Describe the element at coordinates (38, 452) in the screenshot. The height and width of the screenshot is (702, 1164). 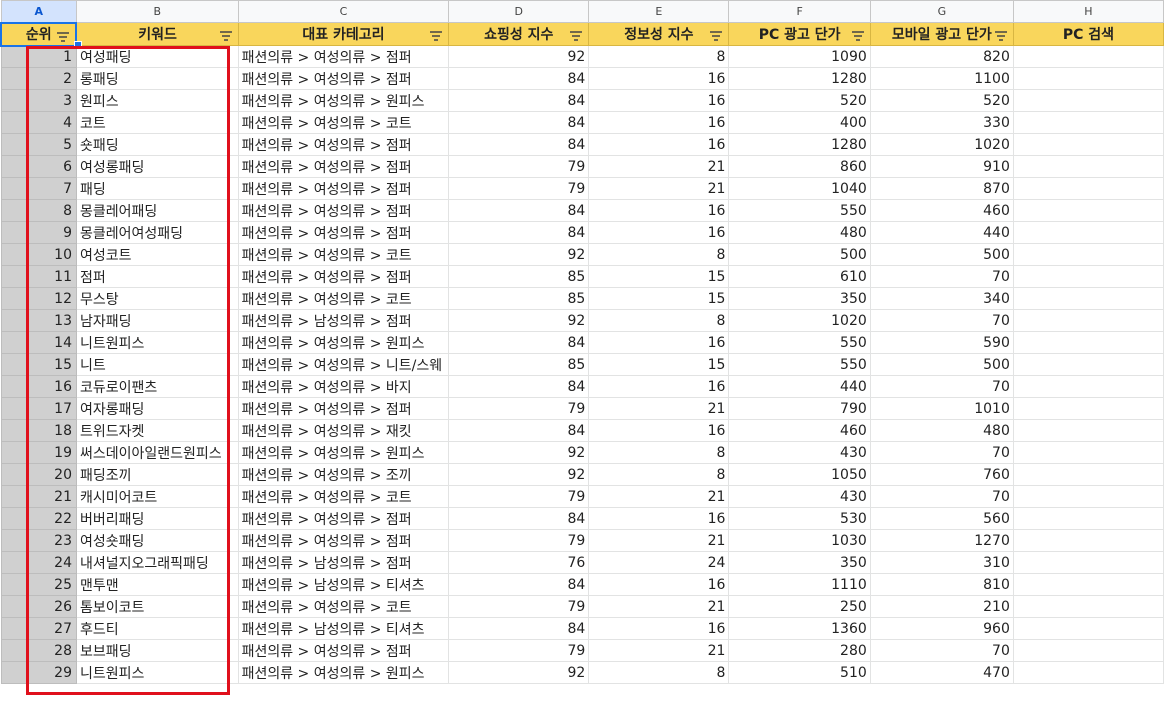
I see `rank-cell: 19` at that location.